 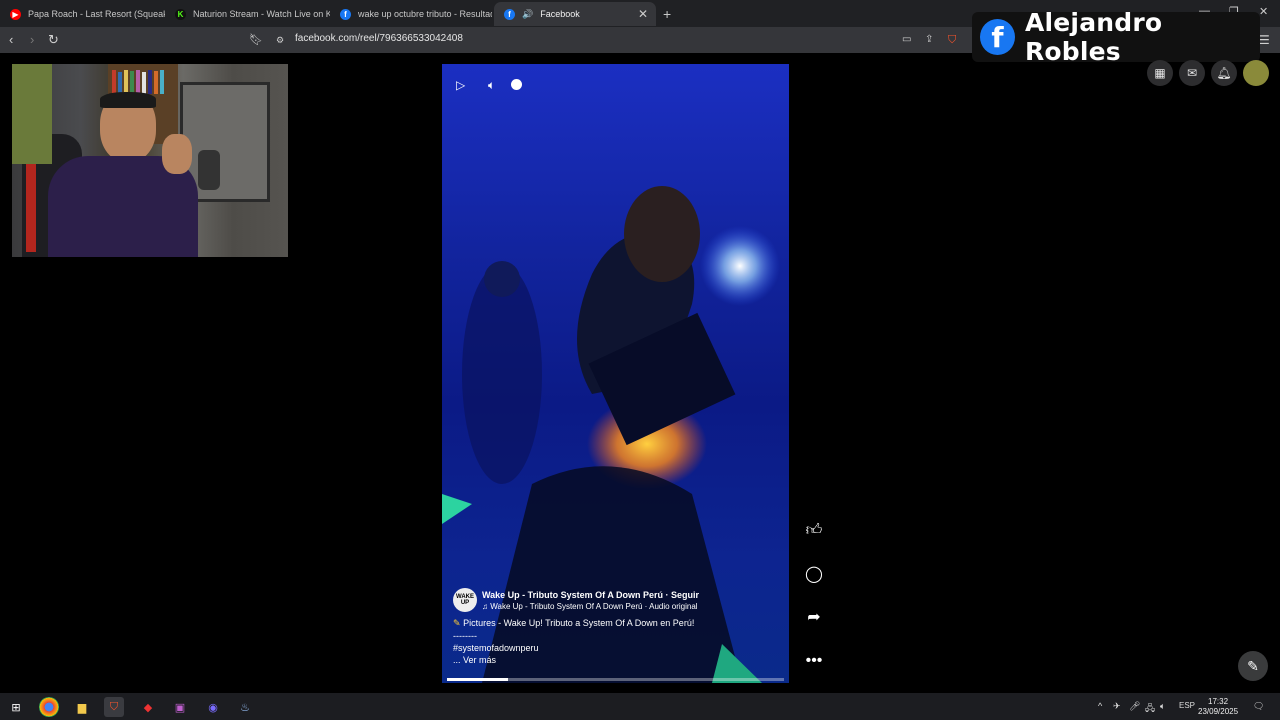 I want to click on close-window-icon: ✕, so click(x=1263, y=11).